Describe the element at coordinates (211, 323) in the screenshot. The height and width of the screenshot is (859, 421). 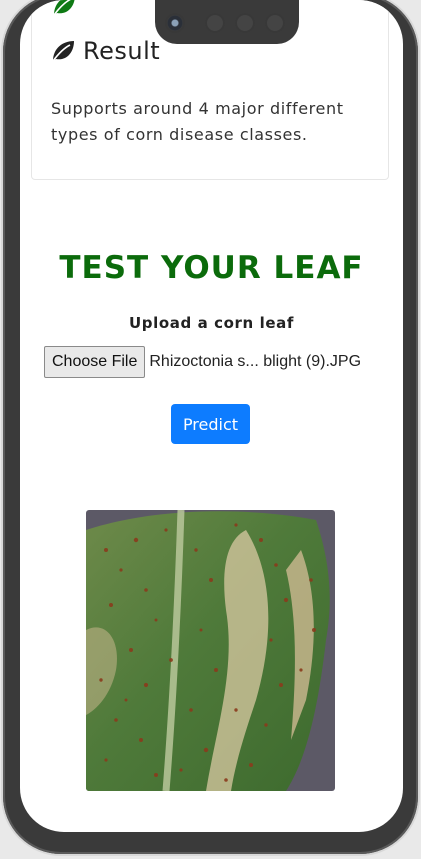
I see `upload-label: Upload a corn leaf` at that location.